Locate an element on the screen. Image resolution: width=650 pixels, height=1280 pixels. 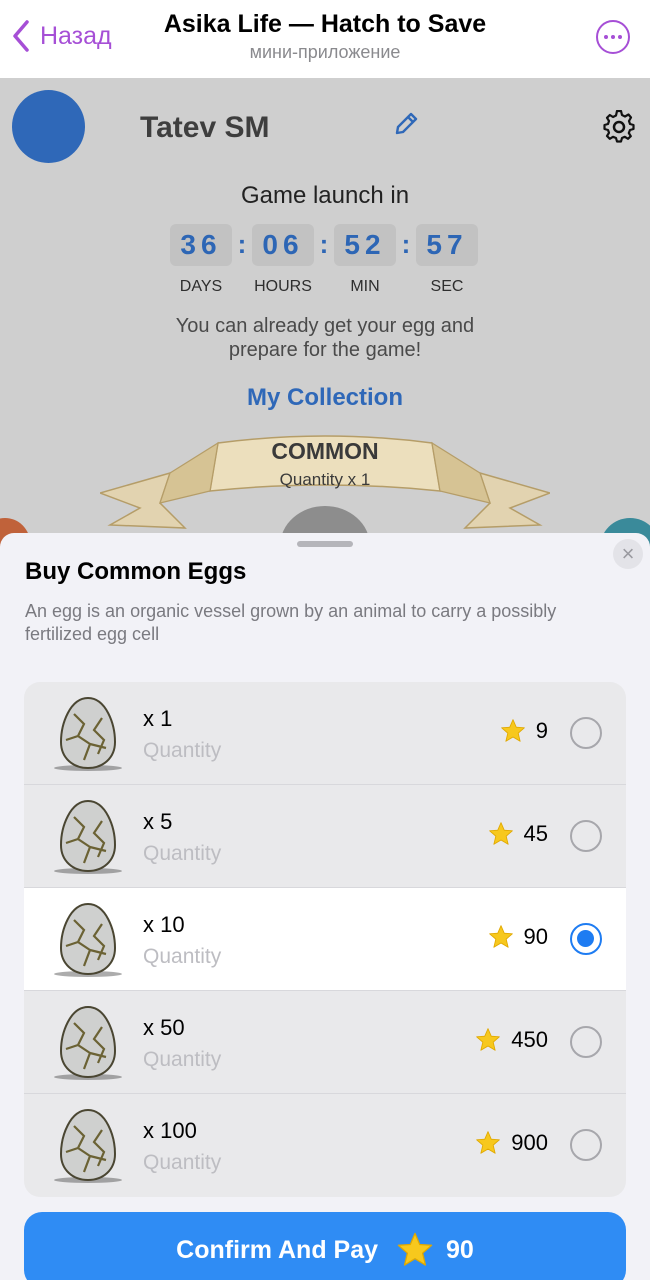
option-quantity: x 10 is located at coordinates (164, 924).